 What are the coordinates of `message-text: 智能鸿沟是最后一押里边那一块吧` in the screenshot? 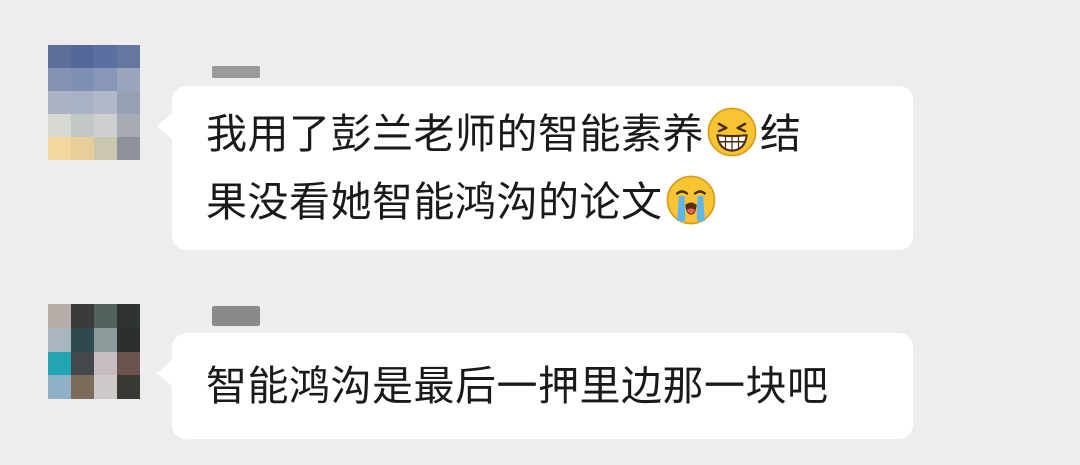 It's located at (517, 386).